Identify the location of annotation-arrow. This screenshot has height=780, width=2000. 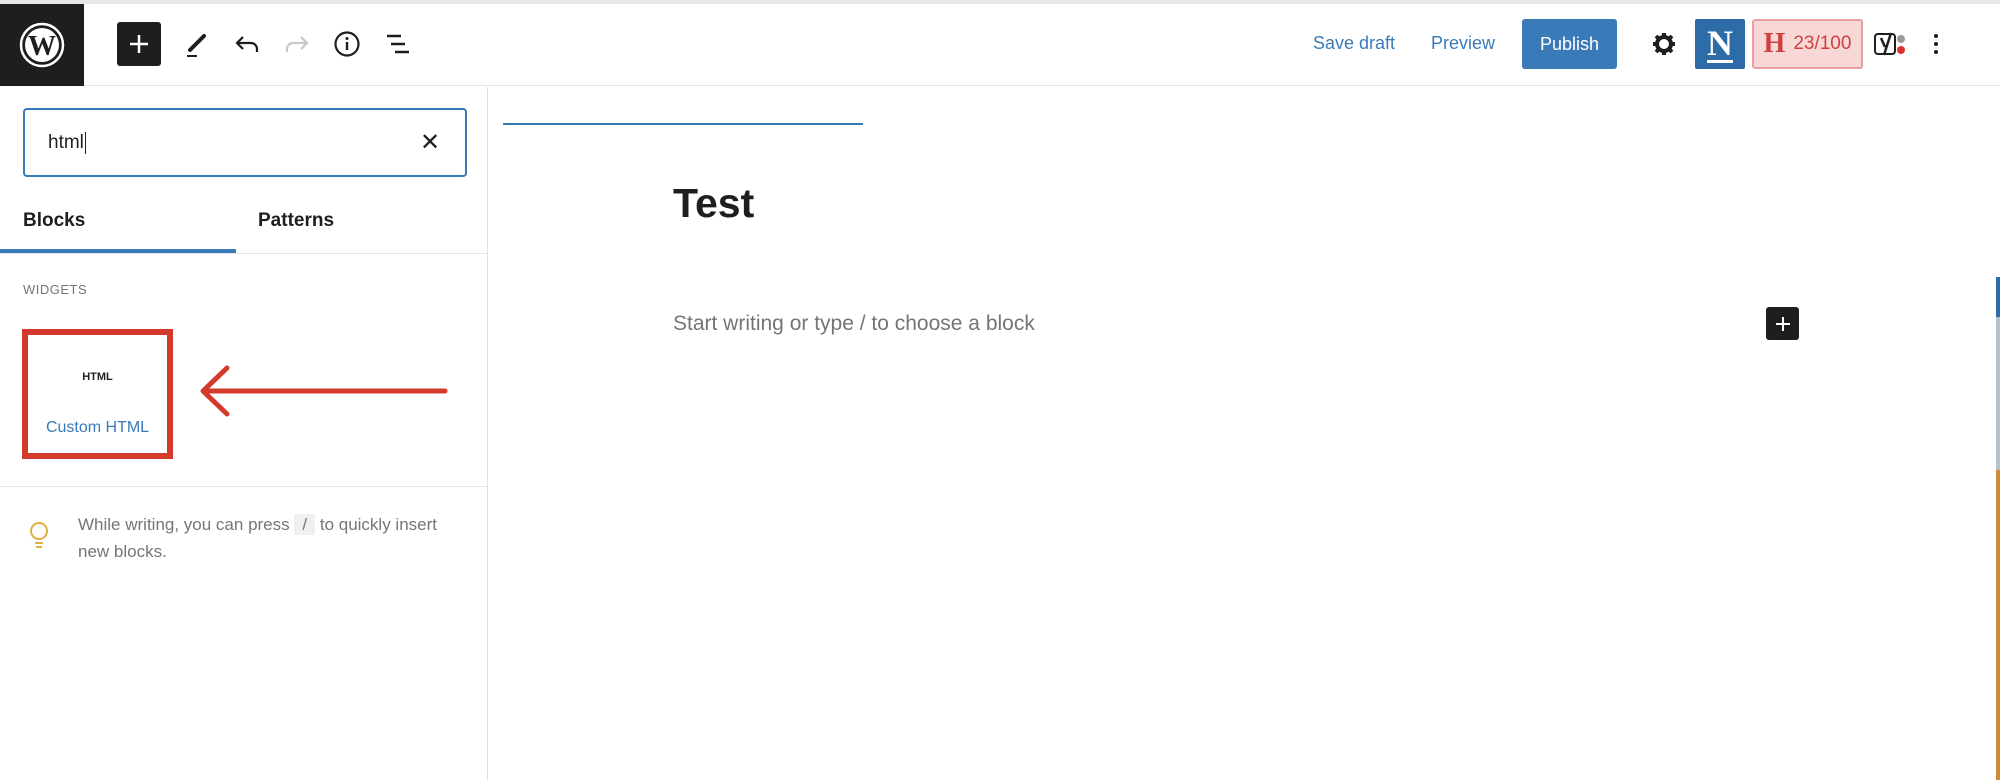
(324, 391).